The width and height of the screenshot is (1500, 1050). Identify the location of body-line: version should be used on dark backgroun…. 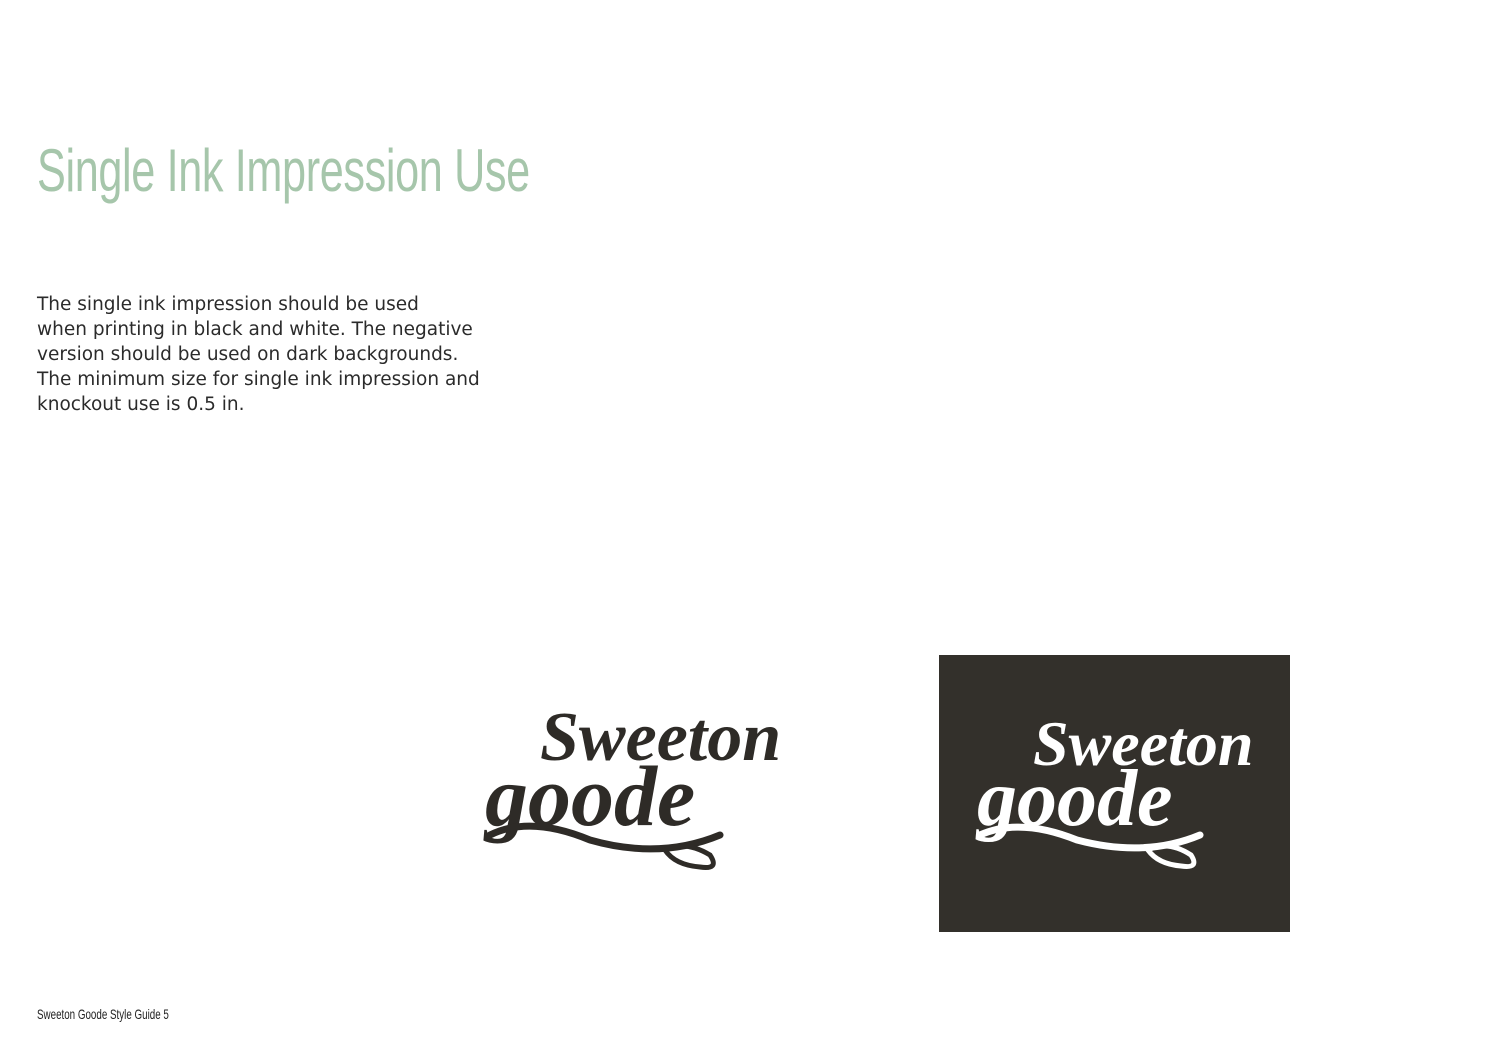
(248, 354).